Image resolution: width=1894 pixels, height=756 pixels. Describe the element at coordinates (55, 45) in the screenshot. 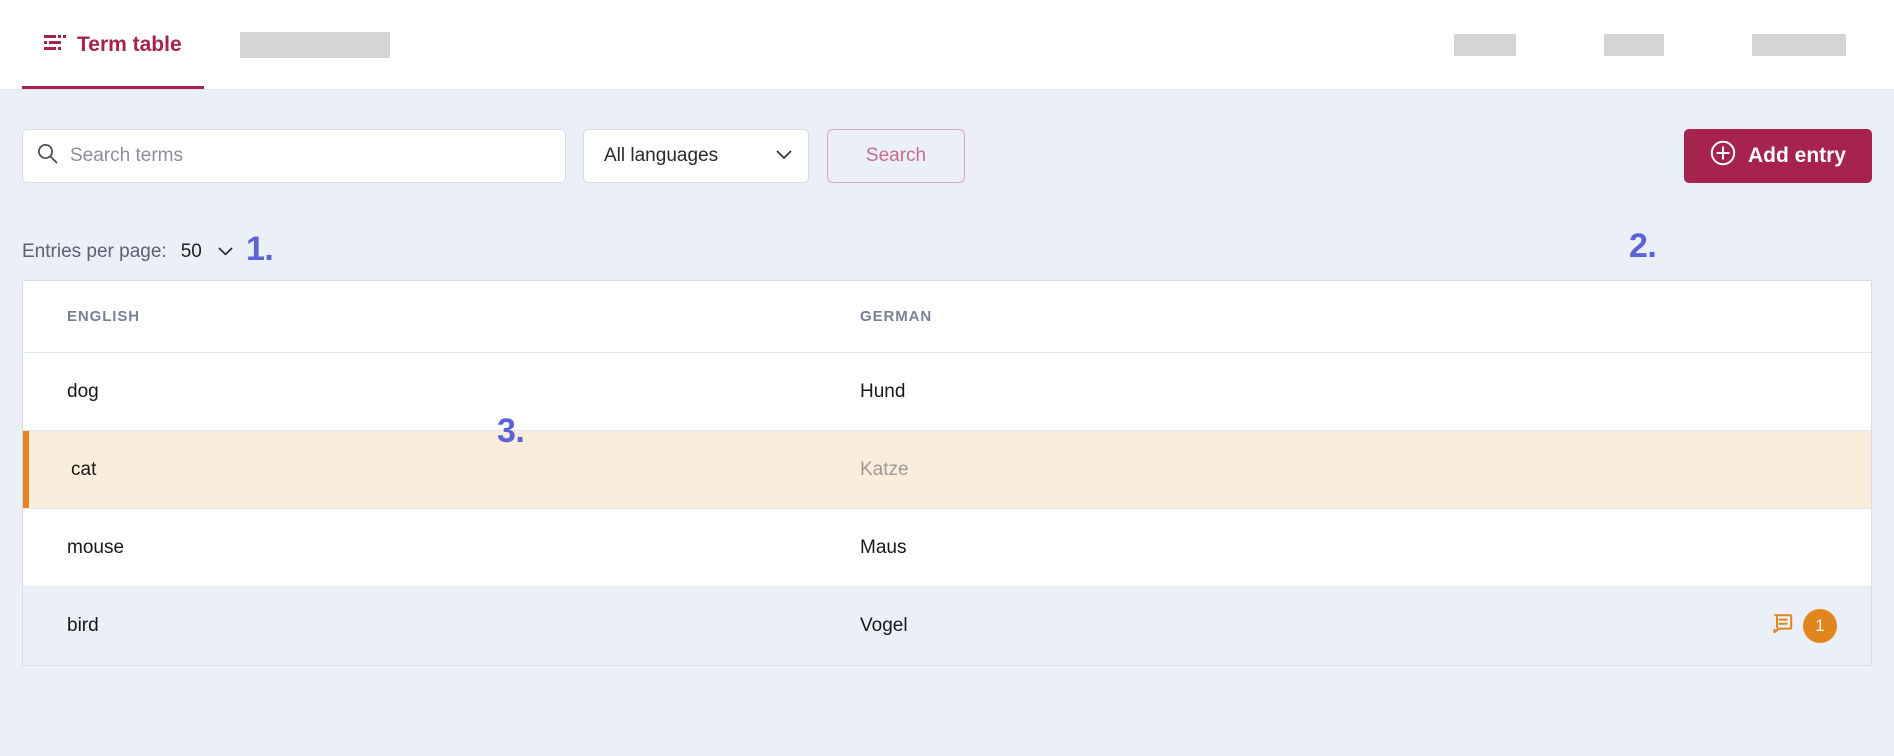

I see `term-table-icon` at that location.